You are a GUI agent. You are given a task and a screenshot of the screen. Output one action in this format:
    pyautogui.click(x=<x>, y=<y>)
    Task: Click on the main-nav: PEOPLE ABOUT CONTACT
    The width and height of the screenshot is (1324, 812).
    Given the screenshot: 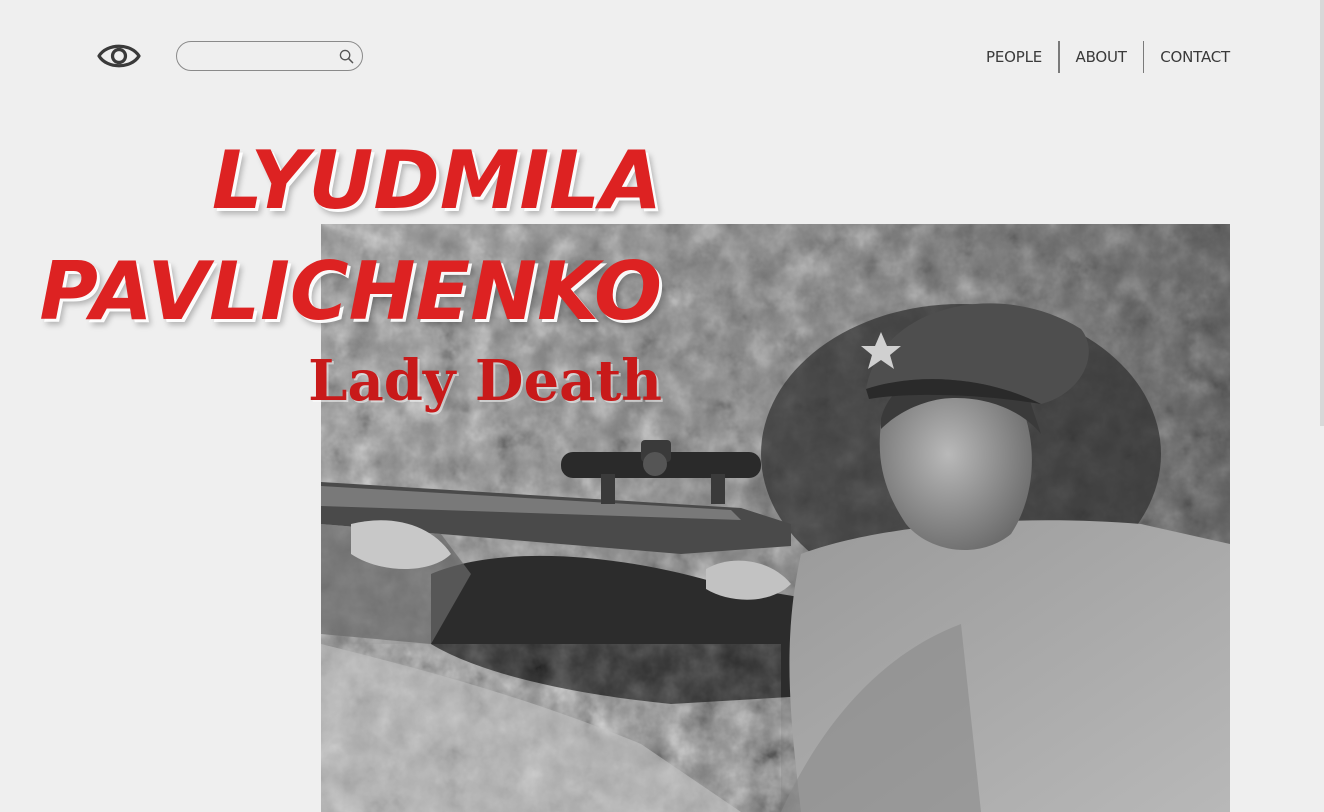 What is the action you would take?
    pyautogui.click(x=1108, y=57)
    